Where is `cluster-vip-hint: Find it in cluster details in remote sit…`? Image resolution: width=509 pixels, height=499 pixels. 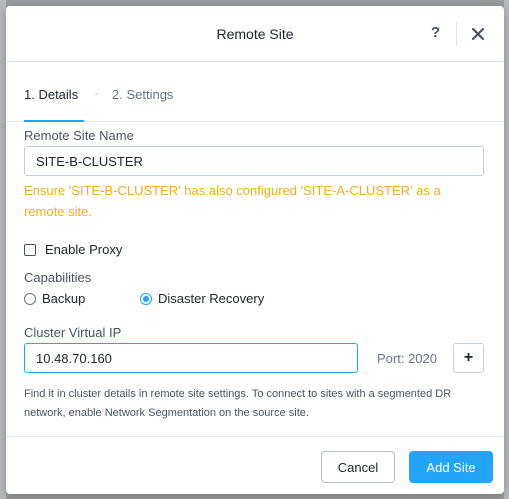 cluster-vip-hint: Find it in cluster details in remote sit… is located at coordinates (238, 403).